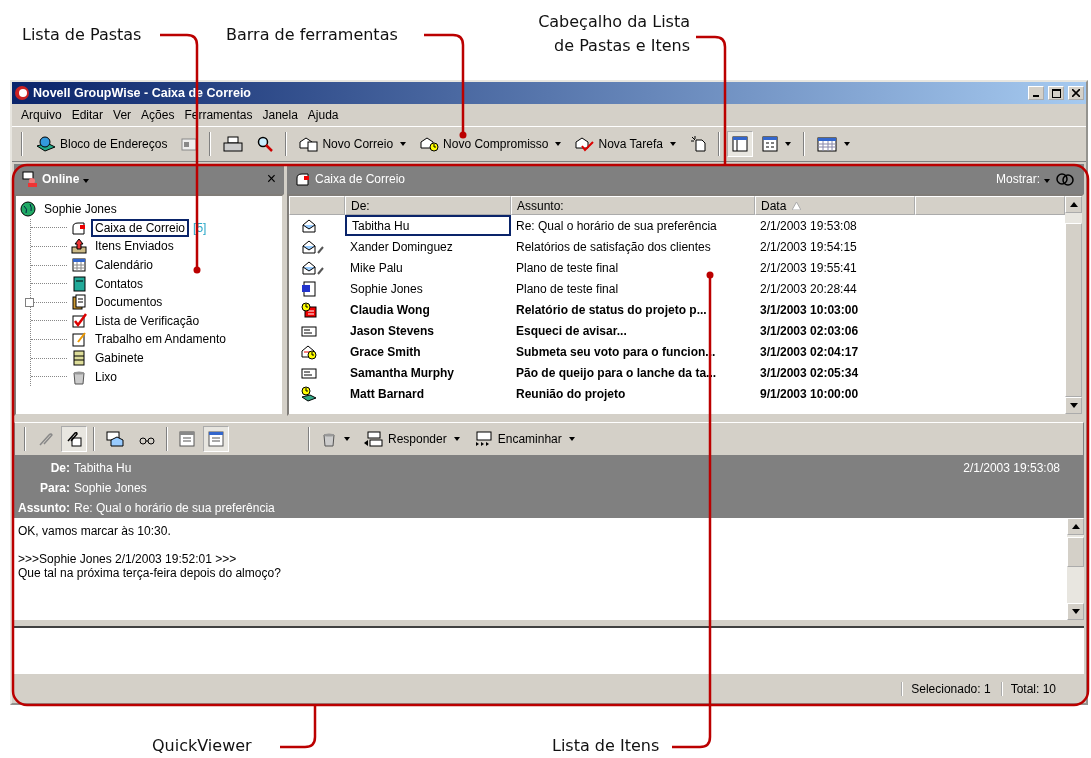 The image size is (1091, 758). I want to click on reply-area, so click(549, 650).